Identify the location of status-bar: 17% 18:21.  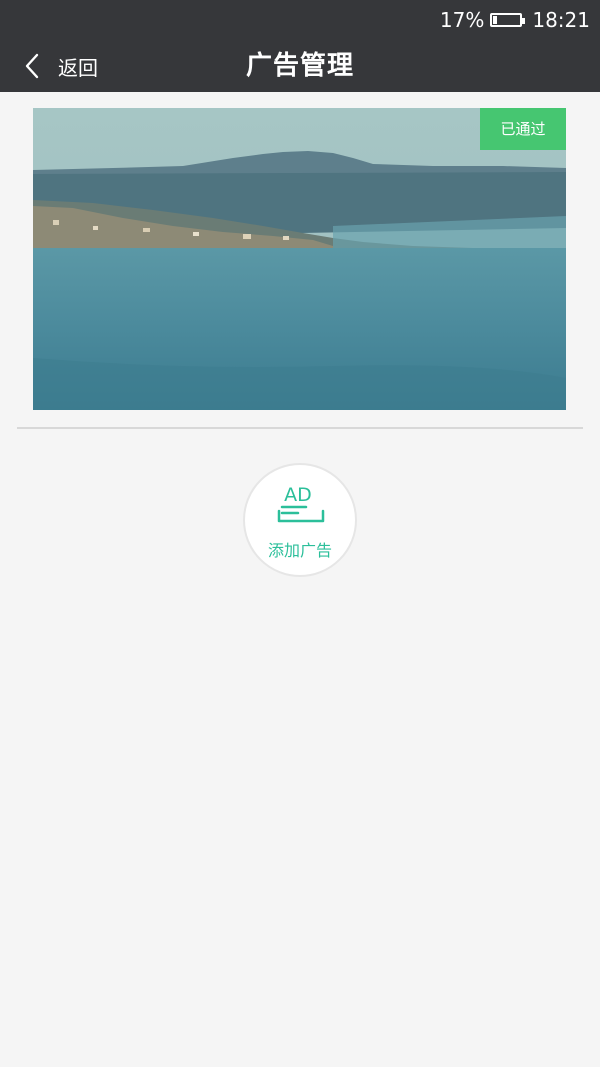
(300, 20).